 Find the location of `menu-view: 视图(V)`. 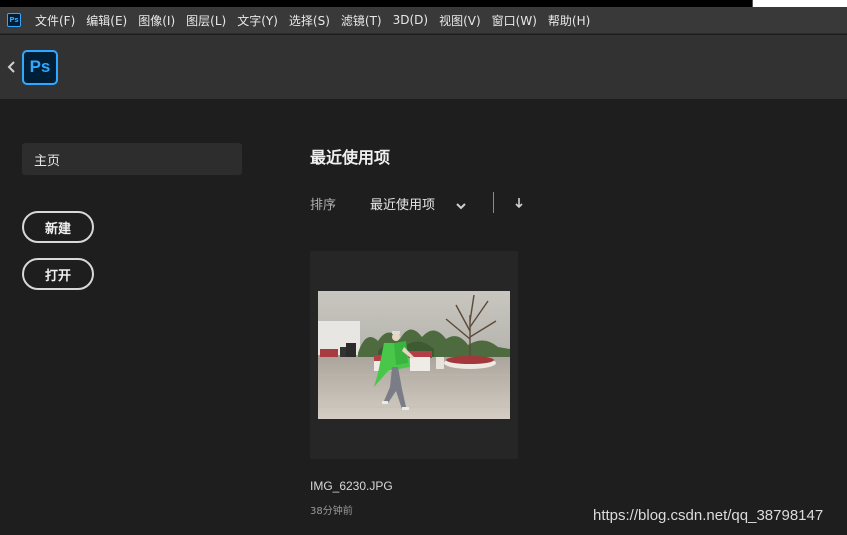

menu-view: 视图(V) is located at coordinates (460, 20).